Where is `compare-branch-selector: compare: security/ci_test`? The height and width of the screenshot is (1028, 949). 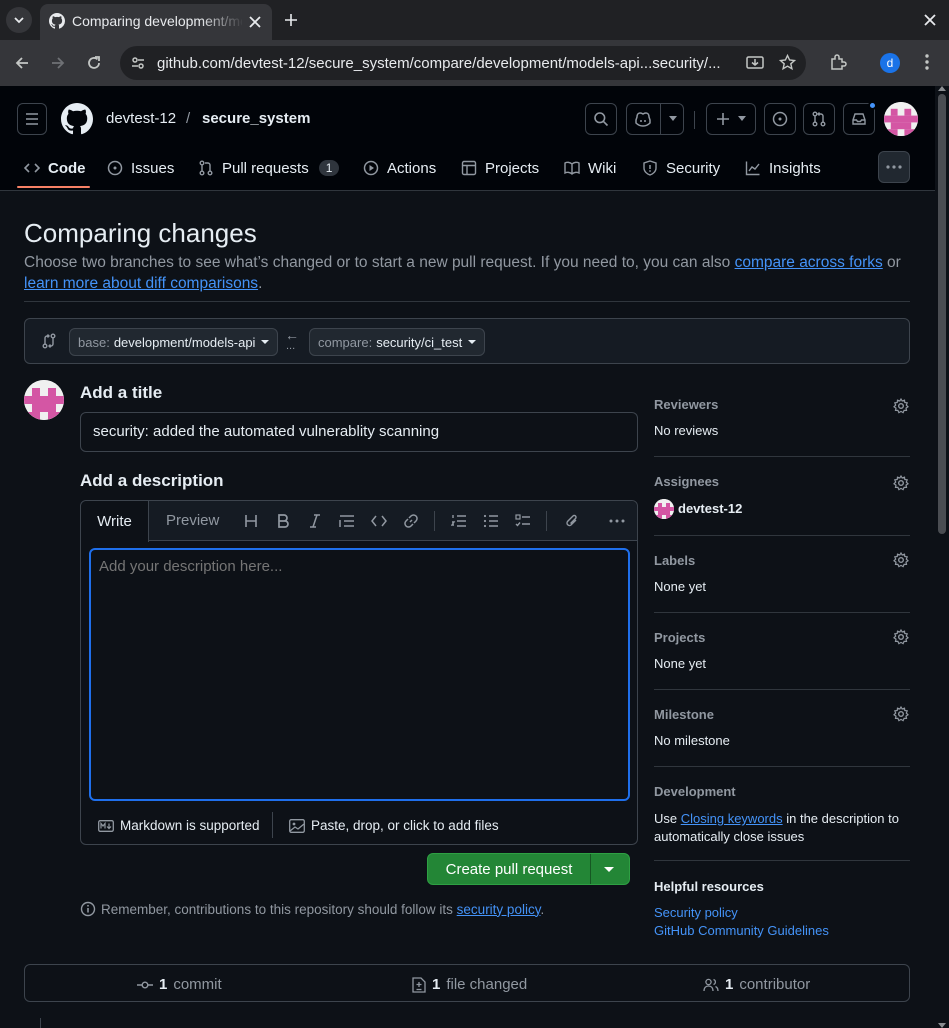 compare-branch-selector: compare: security/ci_test is located at coordinates (397, 342).